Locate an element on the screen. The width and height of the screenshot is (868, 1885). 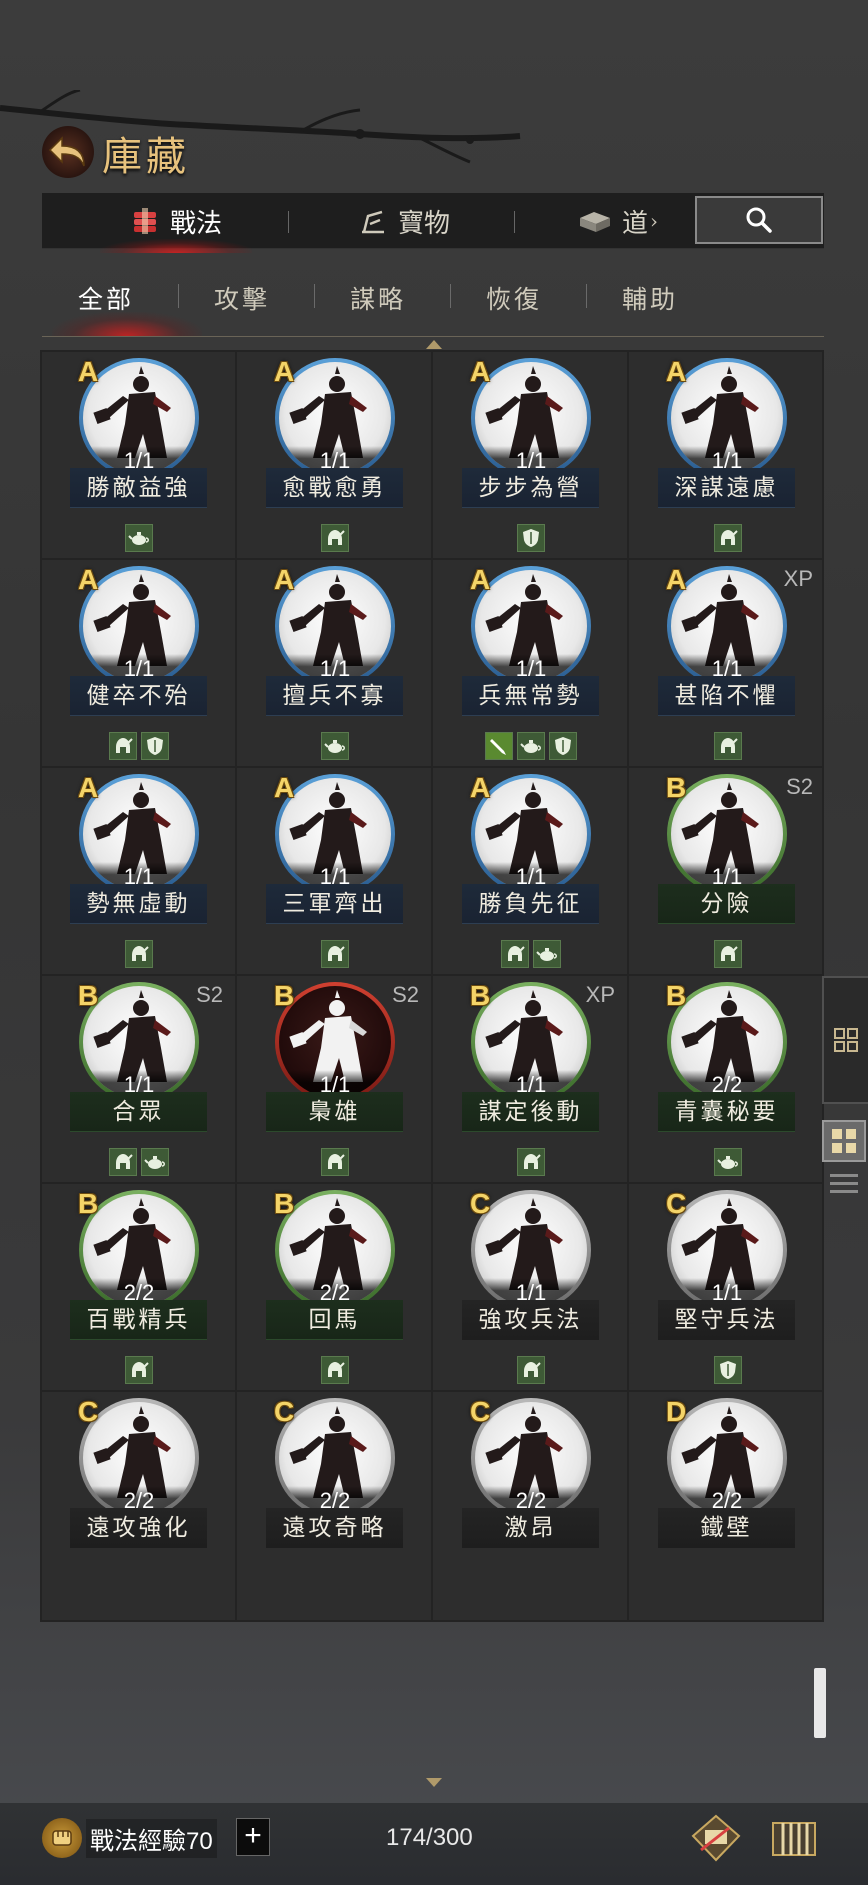
skill-row: 2/2 C 遠攻強化 2/2 C 遠攻奇略 2/2 C 激昂 2/2 D 鐵壁 is located at coordinates (432, 1506).